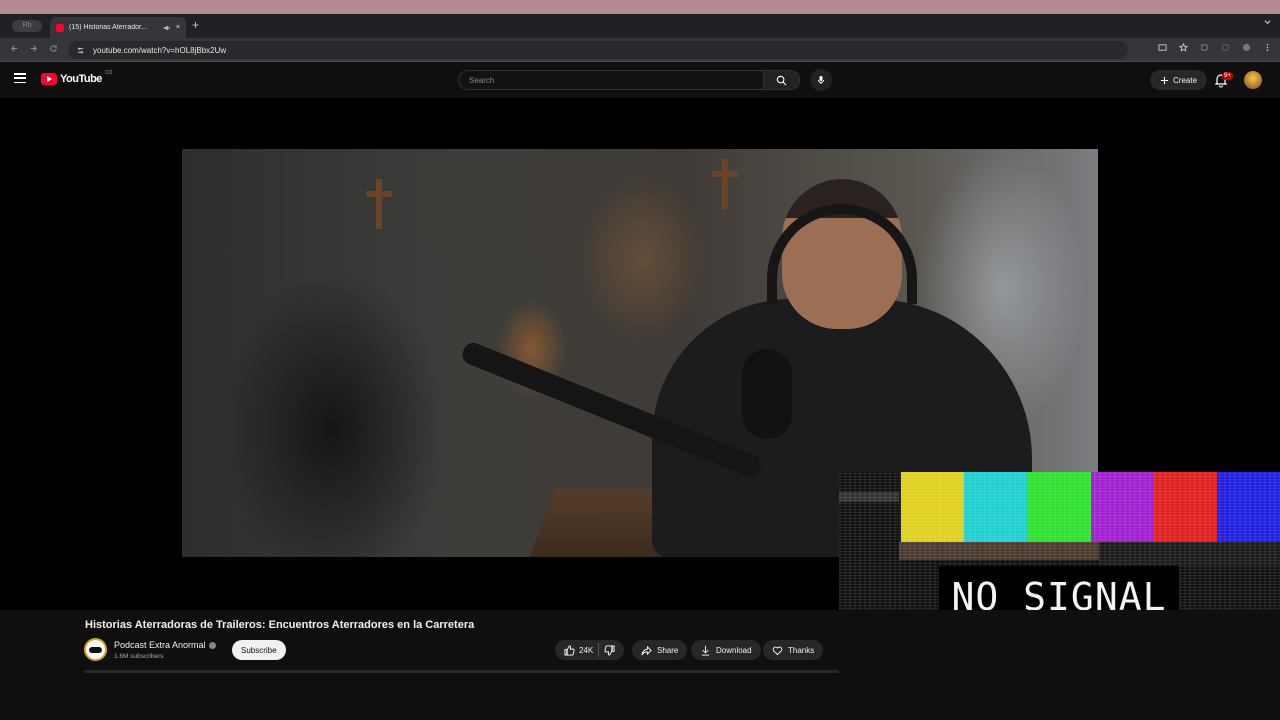 This screenshot has width=1280, height=720. I want to click on bookmark-star-icon, so click(1183, 47).